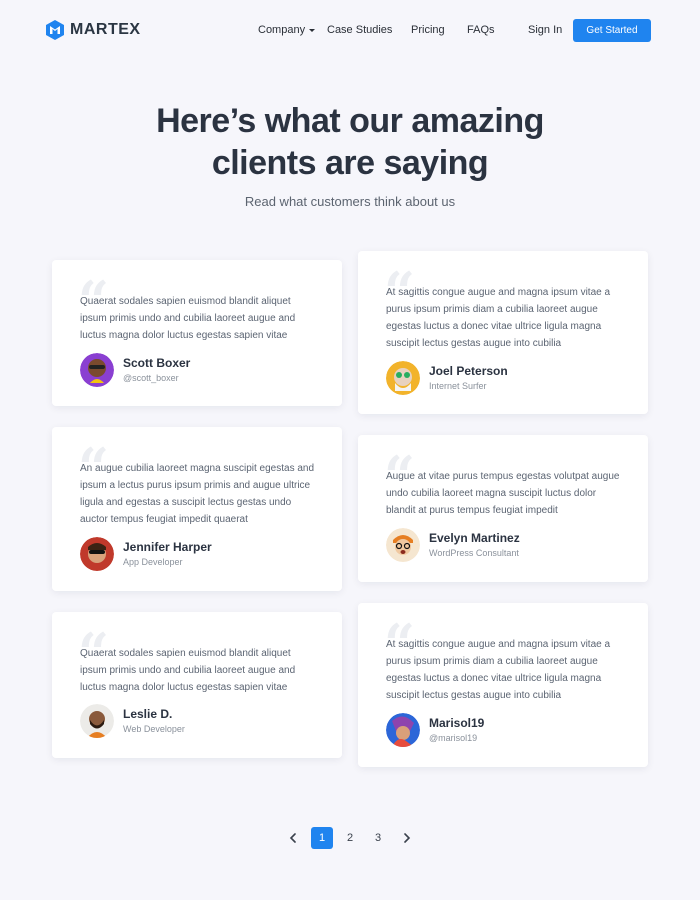  Describe the element at coordinates (612, 30) in the screenshot. I see `get-started-button: Get Started` at that location.